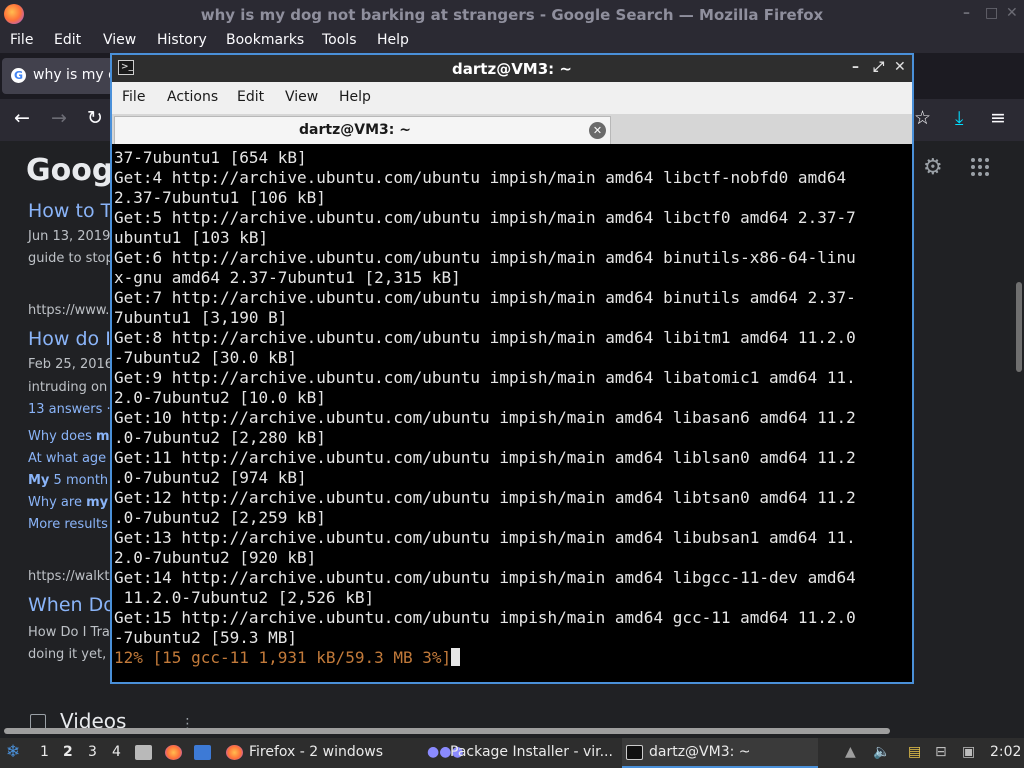 The height and width of the screenshot is (768, 1024). Describe the element at coordinates (301, 97) in the screenshot. I see `terminal-menu-view: View` at that location.